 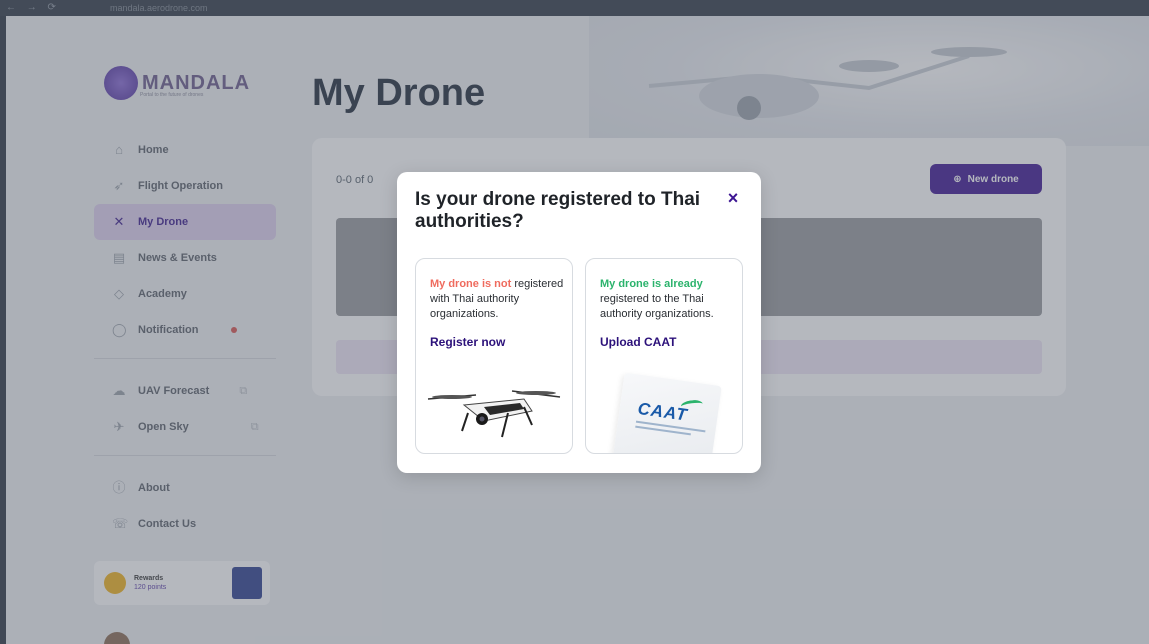 What do you see at coordinates (667, 412) in the screenshot?
I see `caat-document-image: CAAT` at bounding box center [667, 412].